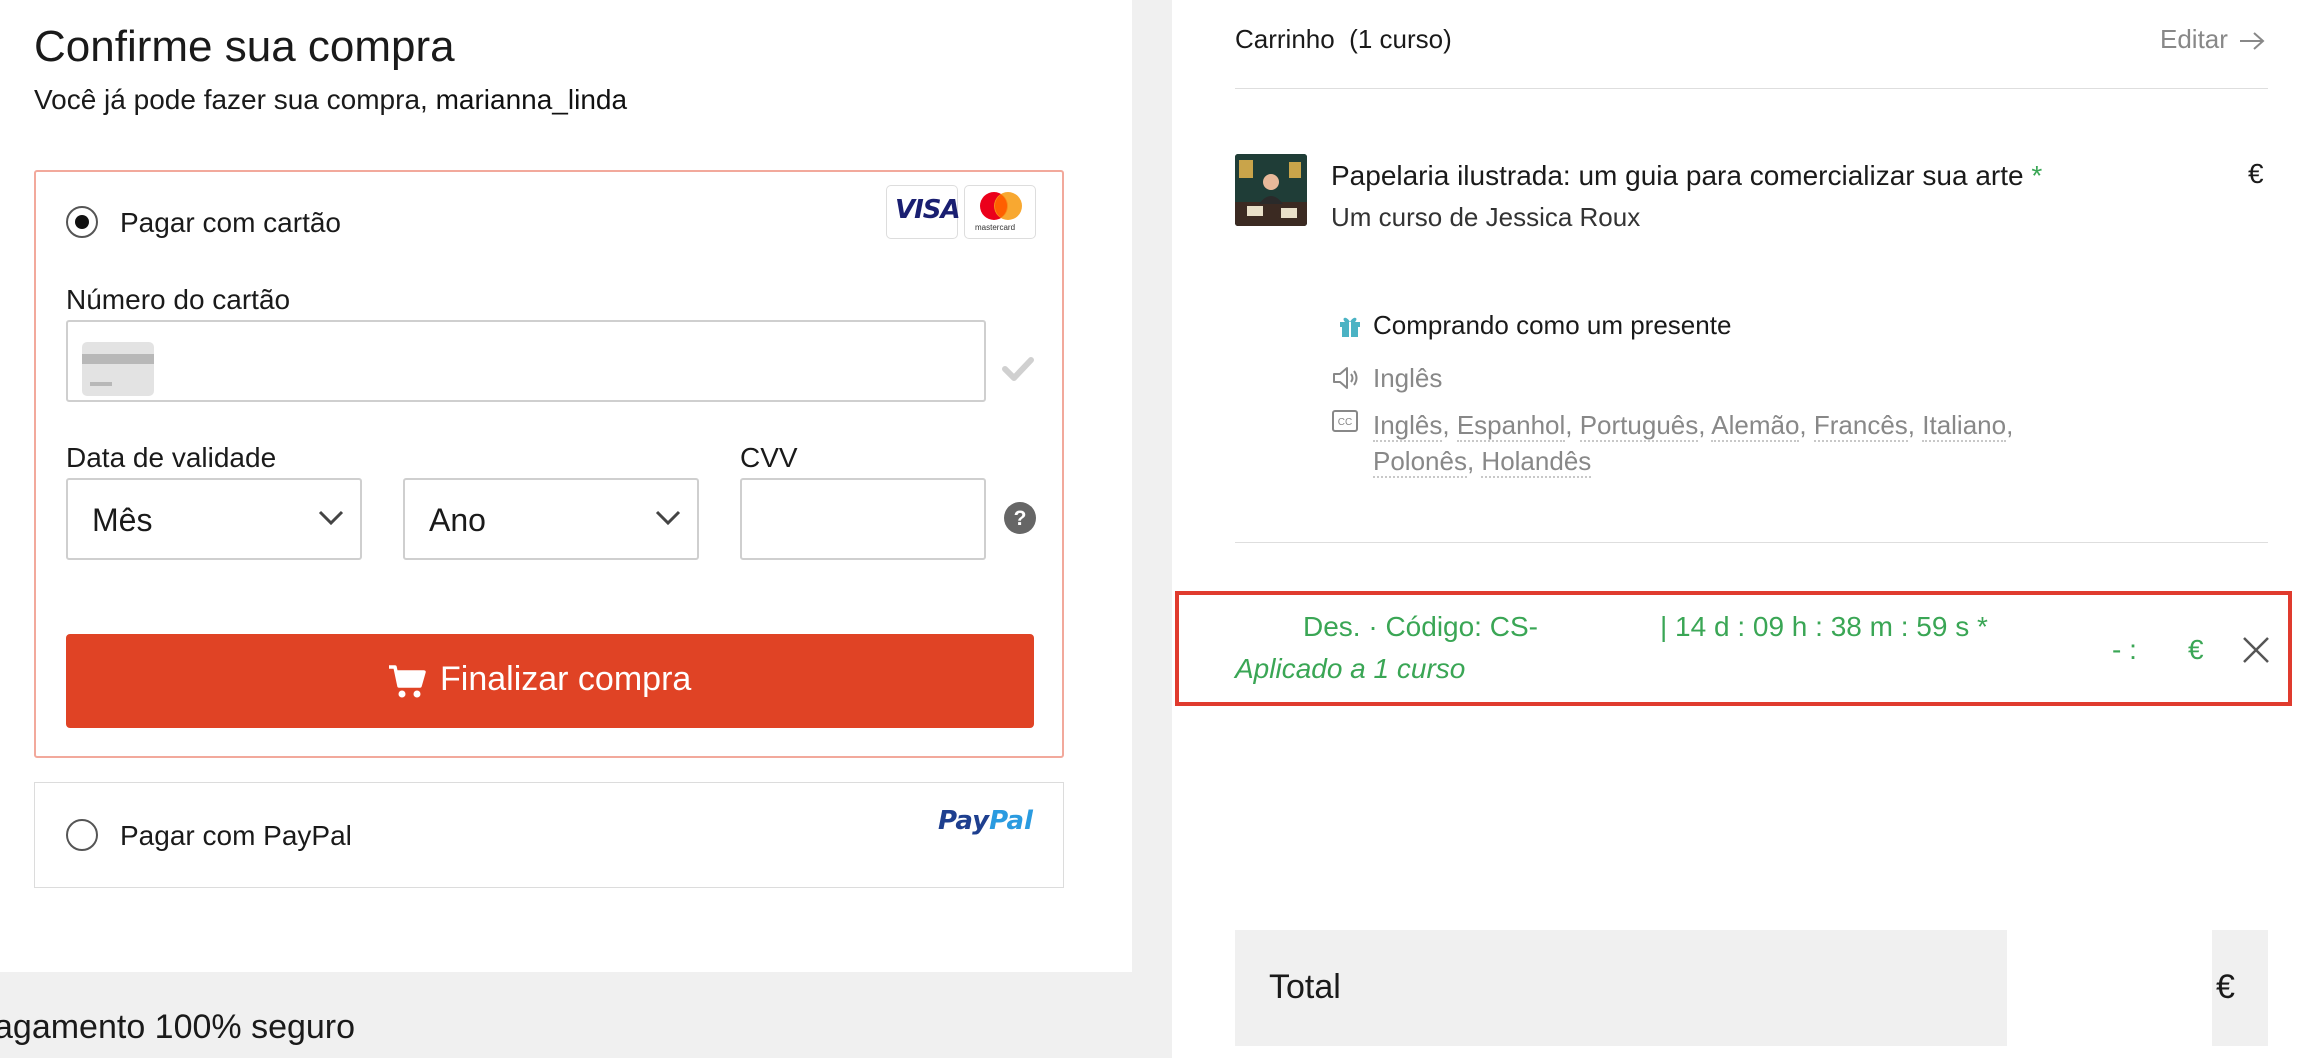  Describe the element at coordinates (178, 1027) in the screenshot. I see `secure-payment-text: agamento 100% seguro` at that location.